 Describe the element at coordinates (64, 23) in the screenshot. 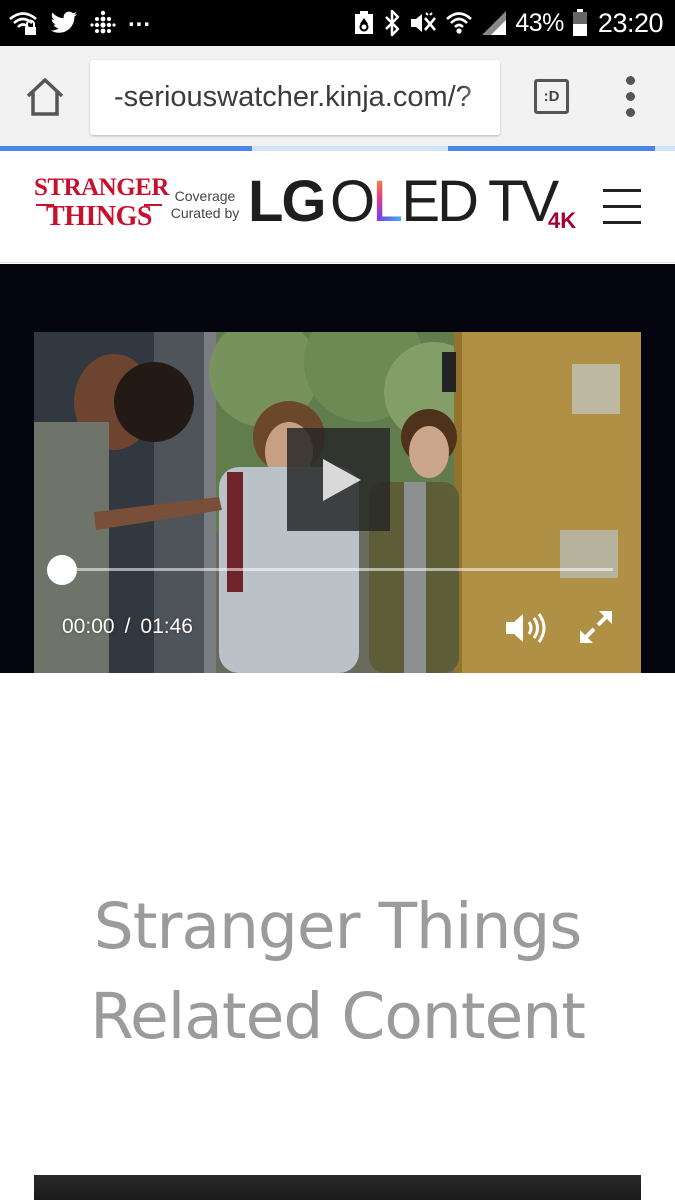

I see `twitter-icon` at that location.